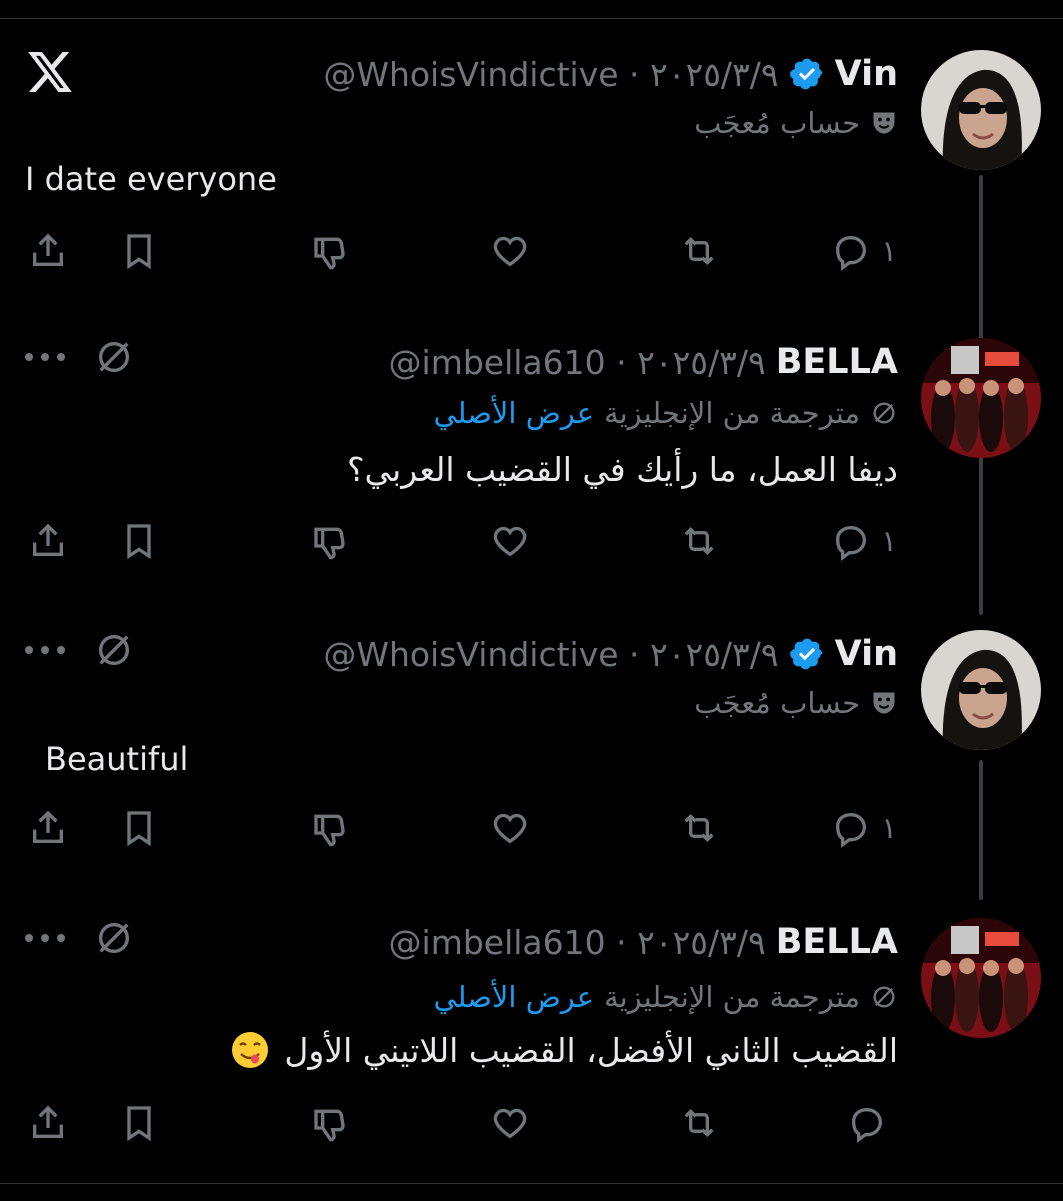 Image resolution: width=1063 pixels, height=1201 pixels. I want to click on reply-button, so click(872, 1123).